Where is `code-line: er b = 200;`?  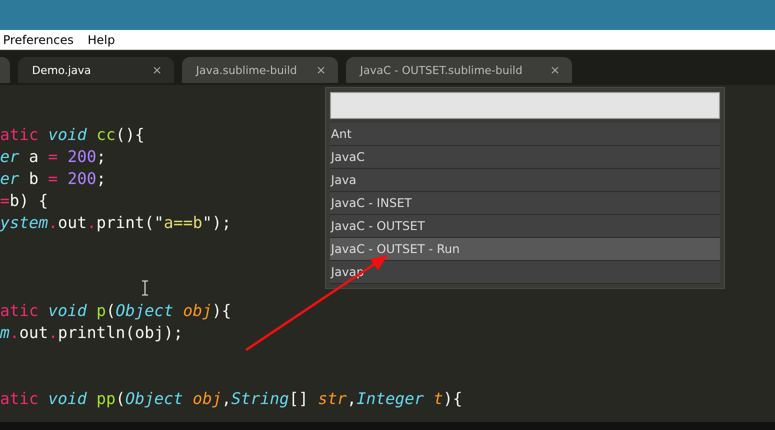 code-line: er b = 200; is located at coordinates (53, 178).